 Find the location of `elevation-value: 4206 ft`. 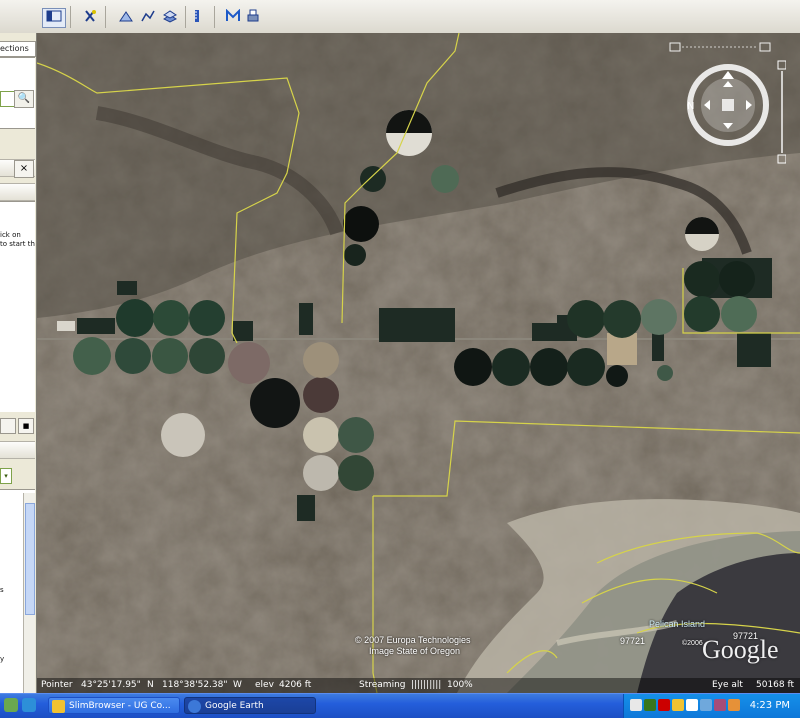

elevation-value: 4206 ft is located at coordinates (295, 685).